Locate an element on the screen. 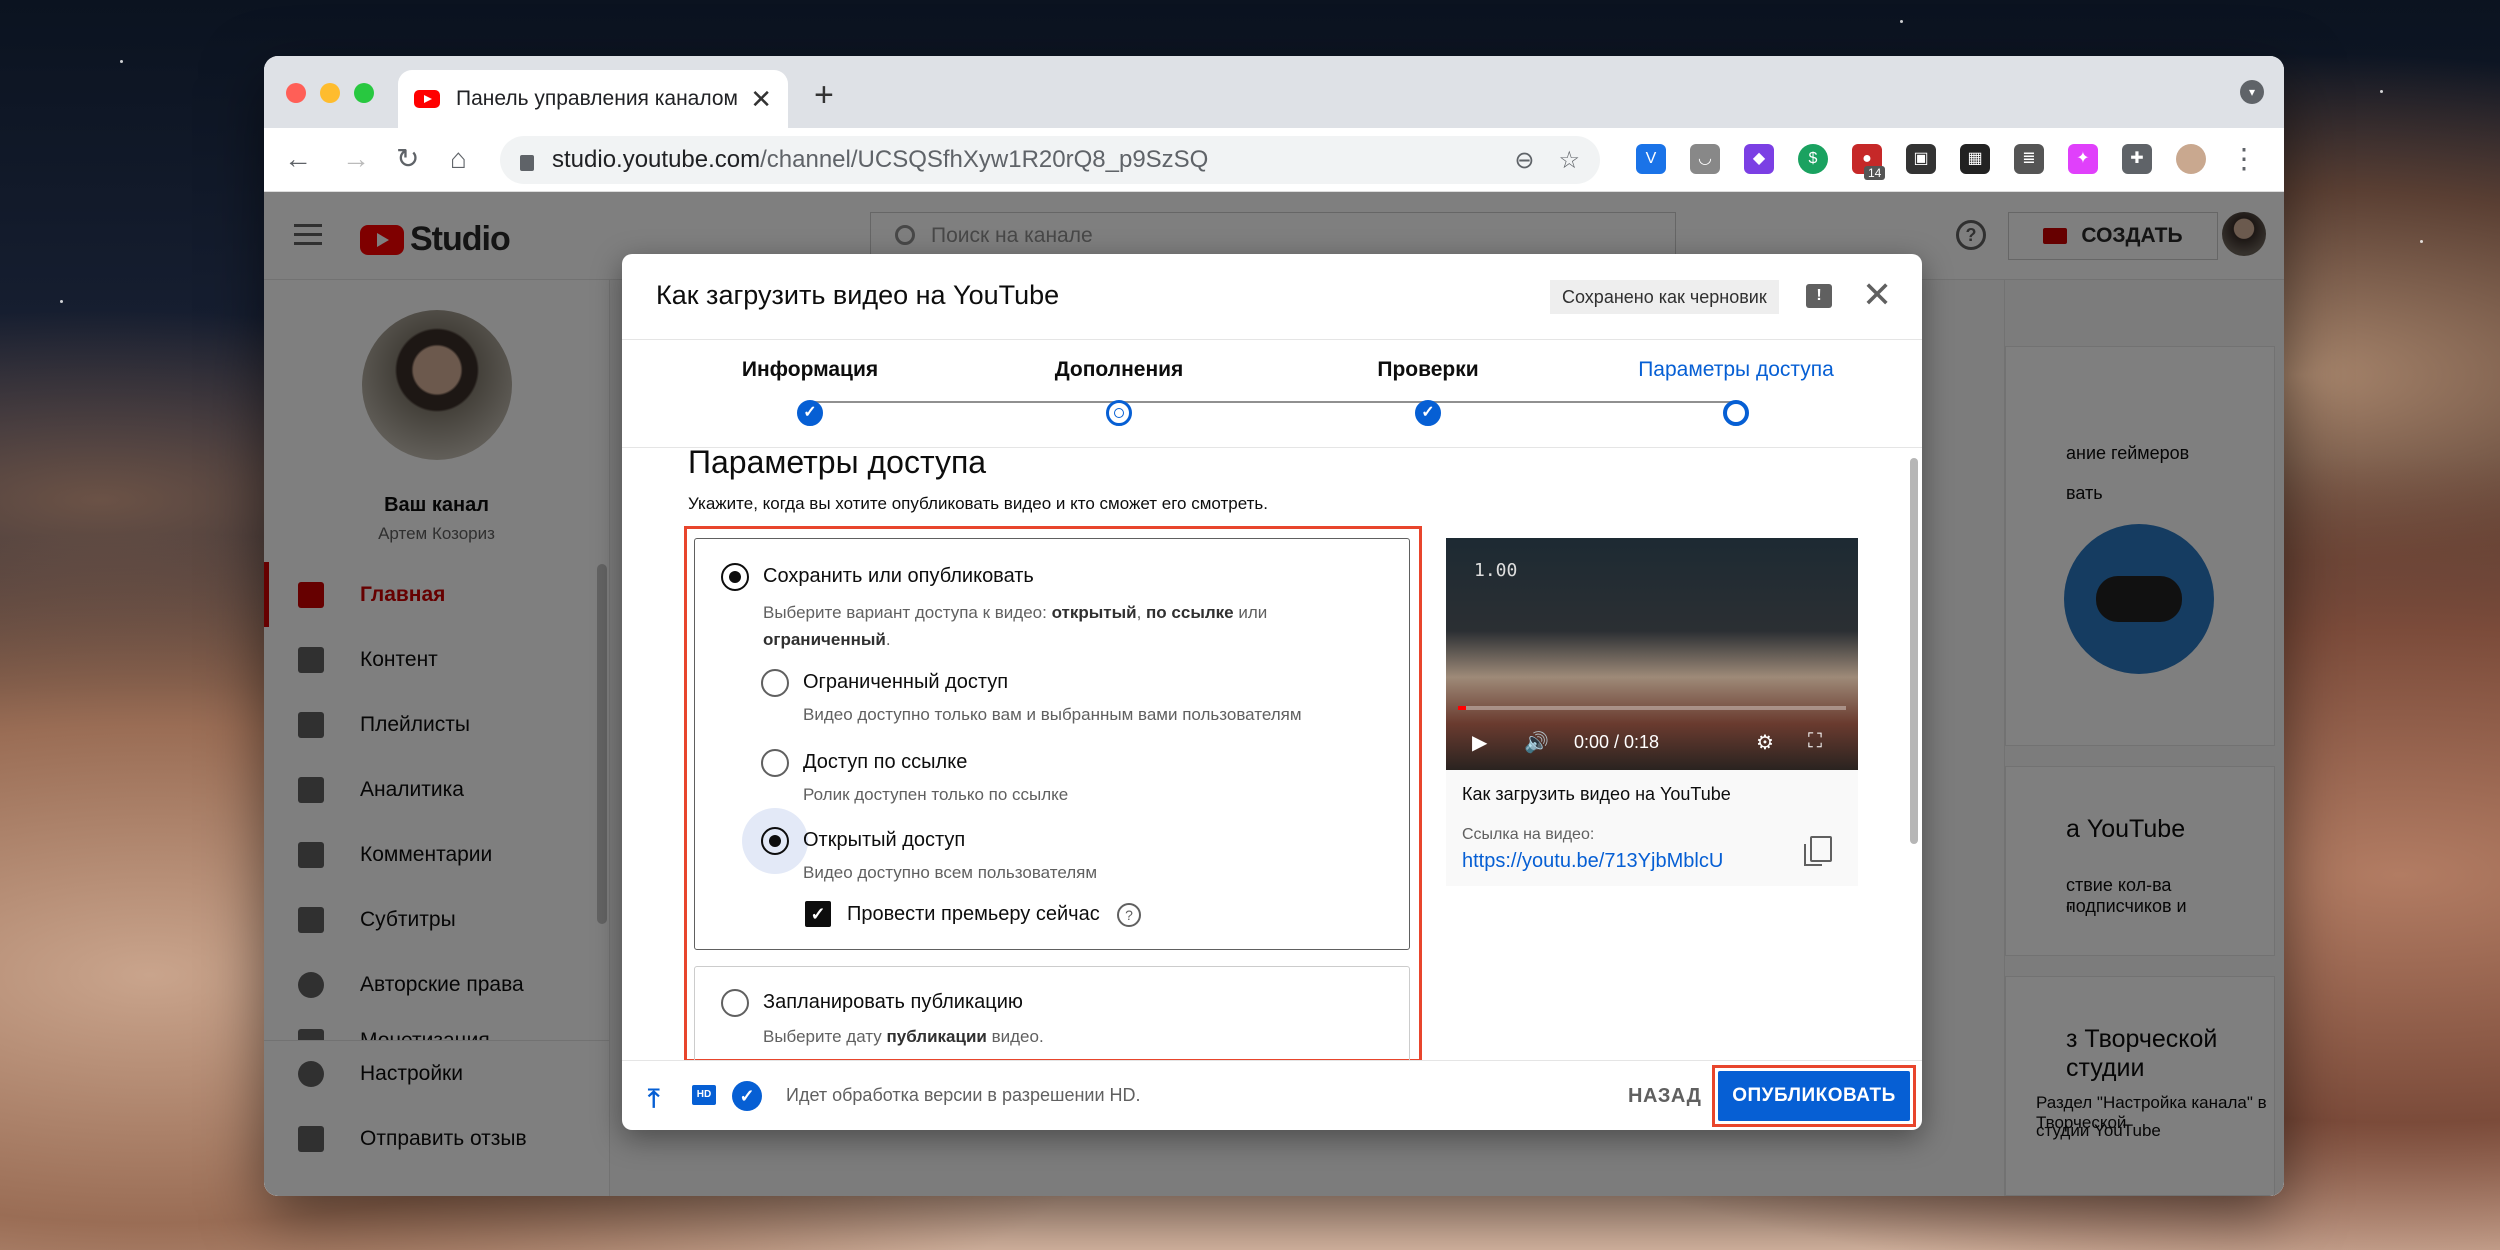 Image resolution: width=2500 pixels, height=1250 pixels. reload-icon: ↻ is located at coordinates (407, 159).